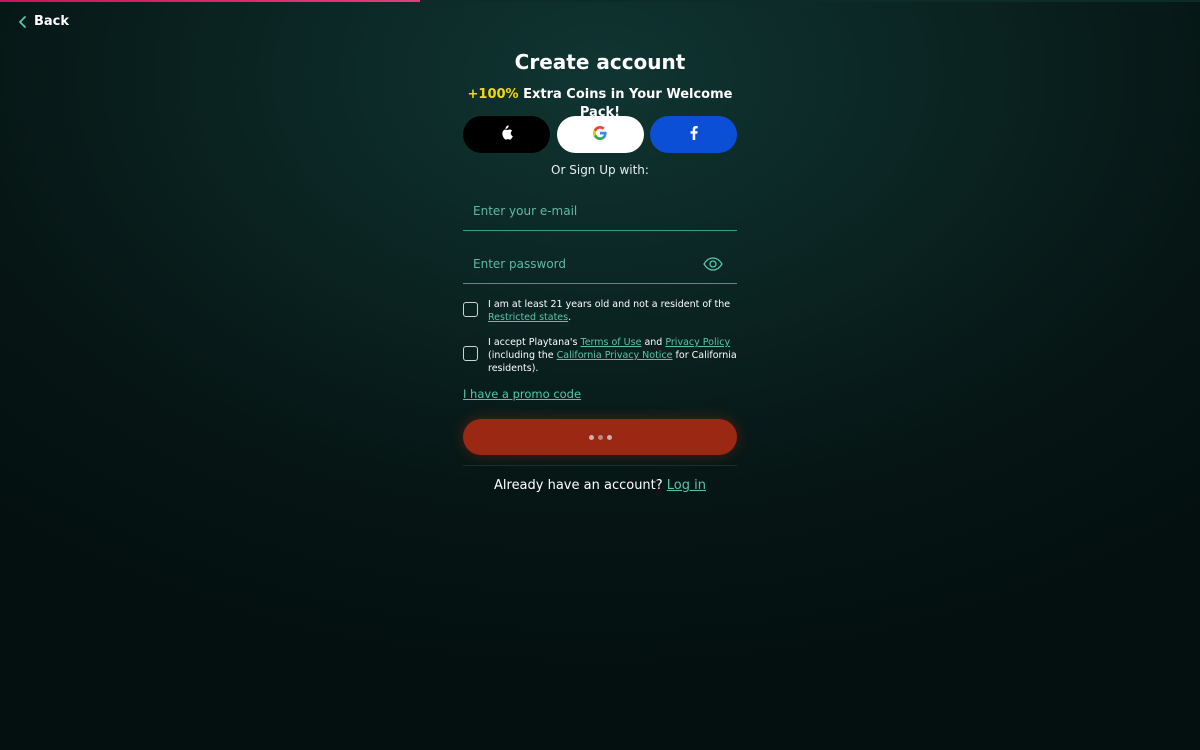  Describe the element at coordinates (653, 342) in the screenshot. I see `terms-text-2: and` at that location.